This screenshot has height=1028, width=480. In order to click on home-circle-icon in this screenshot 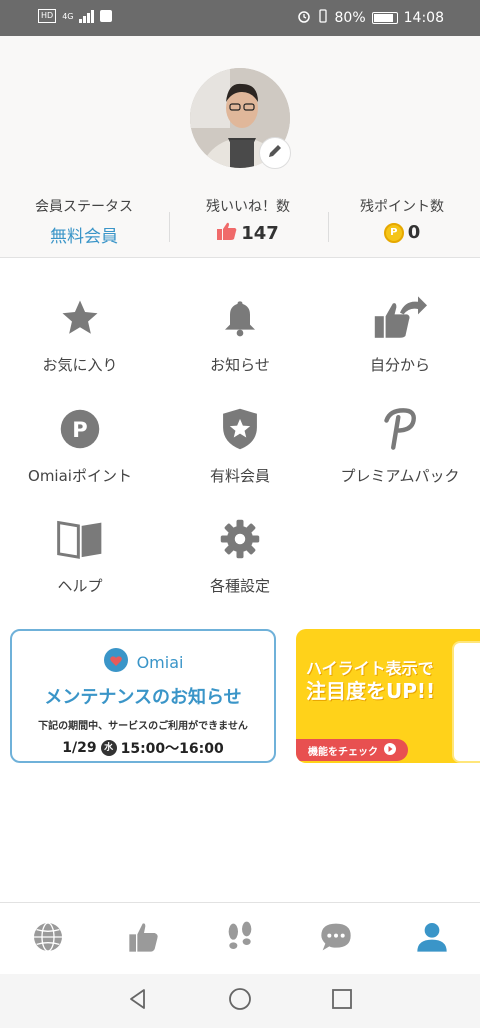, I will do `click(240, 1001)`.